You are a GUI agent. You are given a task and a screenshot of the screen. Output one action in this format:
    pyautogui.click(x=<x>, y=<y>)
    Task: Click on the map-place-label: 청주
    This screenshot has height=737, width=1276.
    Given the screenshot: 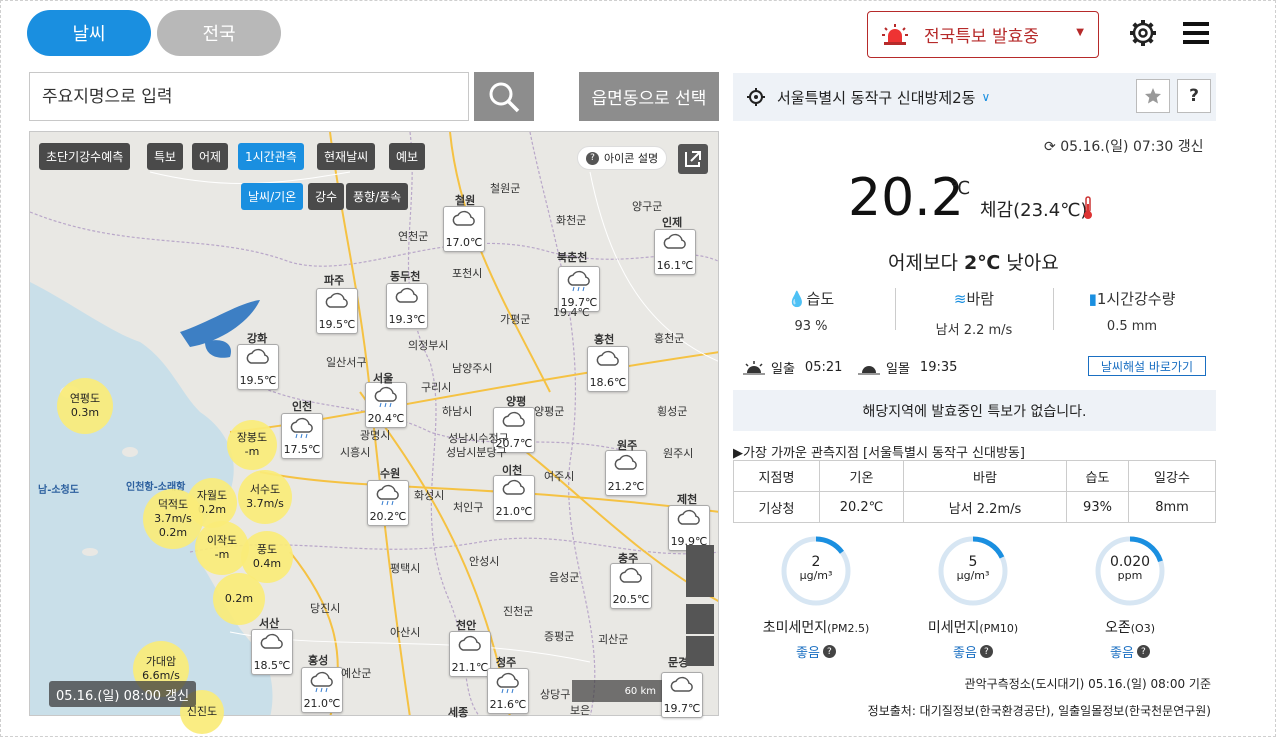 What is the action you would take?
    pyautogui.click(x=506, y=662)
    